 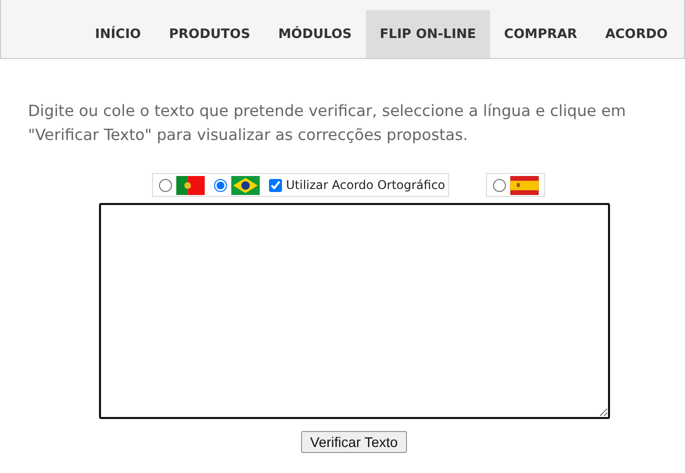 What do you see at coordinates (636, 29) in the screenshot?
I see `nav-tab: ACORDO` at bounding box center [636, 29].